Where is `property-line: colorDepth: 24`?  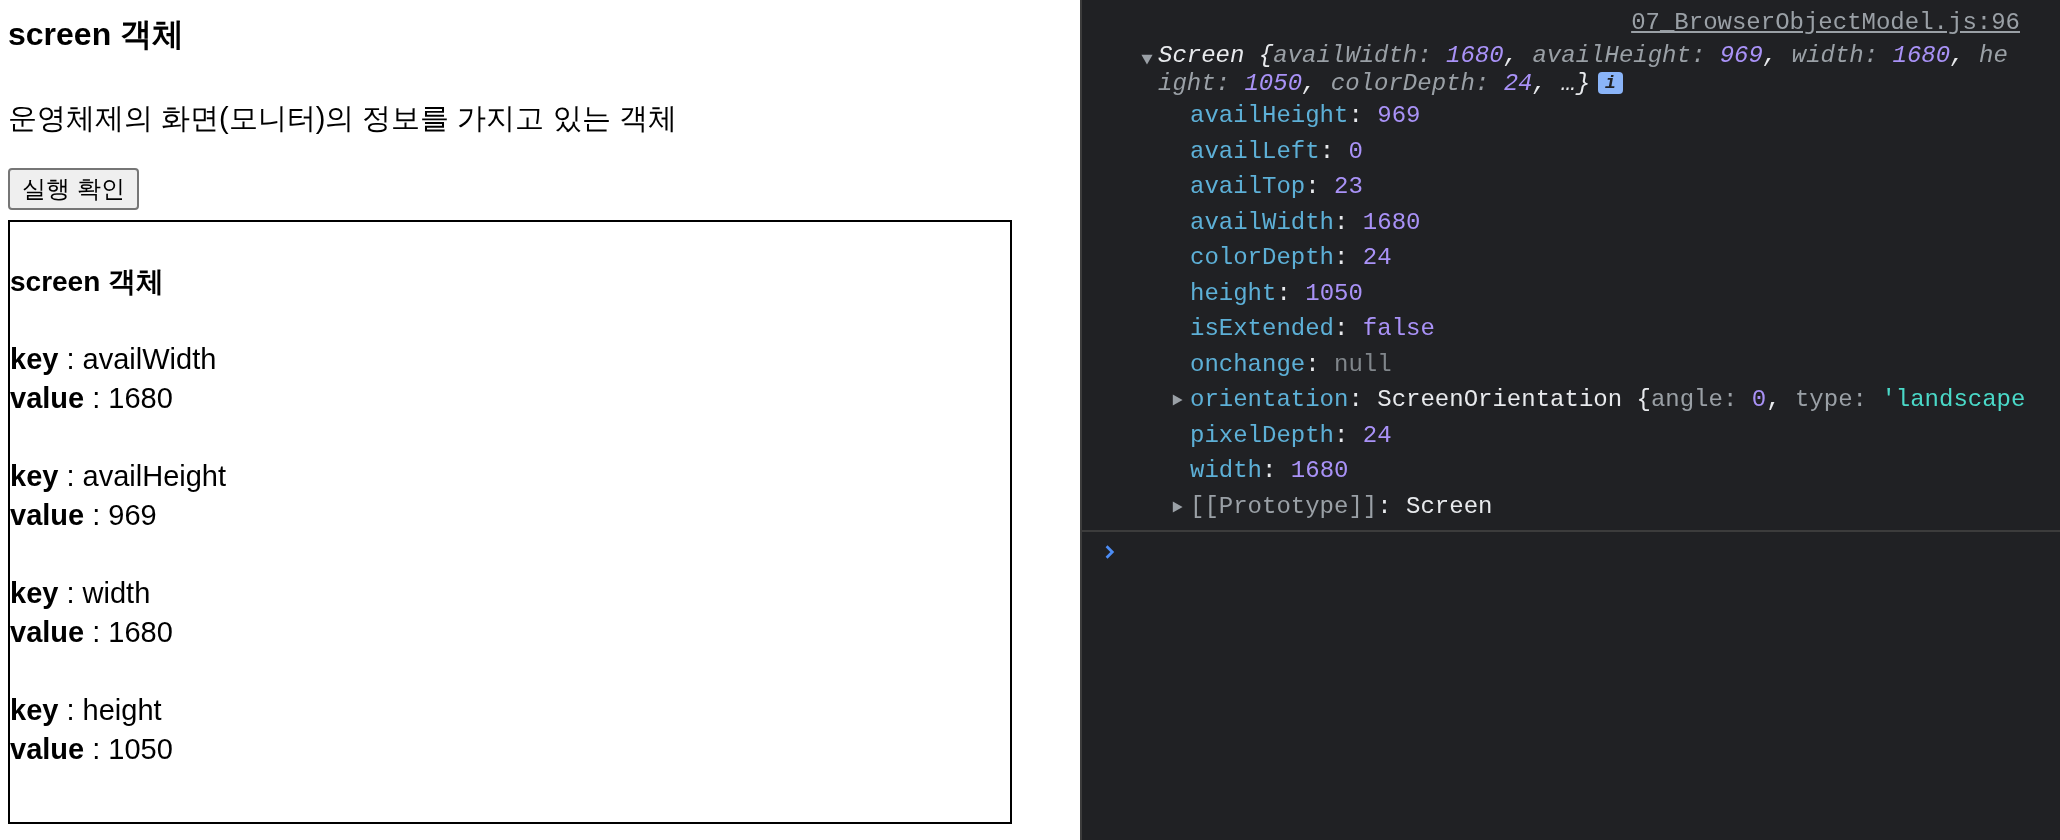 property-line: colorDepth: 24 is located at coordinates (1291, 258).